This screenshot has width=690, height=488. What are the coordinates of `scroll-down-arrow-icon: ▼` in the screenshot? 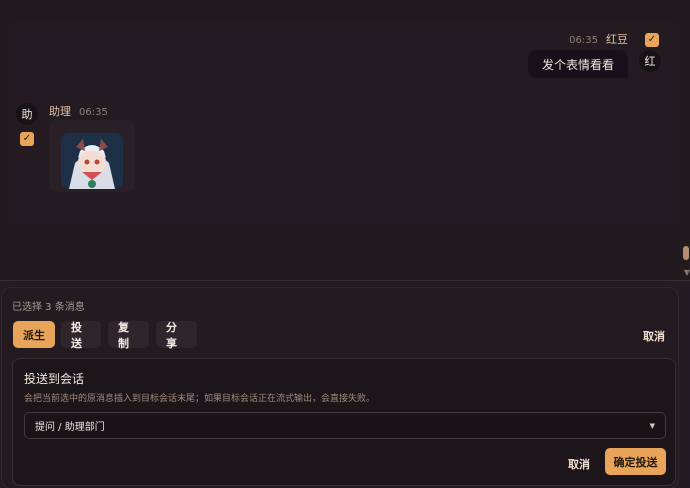 It's located at (687, 272).